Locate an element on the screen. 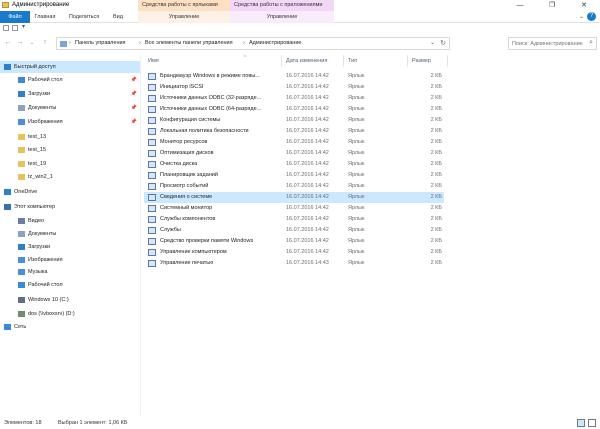 The width and height of the screenshot is (600, 429). breadcrumb-control-panel: Панель управления is located at coordinates (100, 43).